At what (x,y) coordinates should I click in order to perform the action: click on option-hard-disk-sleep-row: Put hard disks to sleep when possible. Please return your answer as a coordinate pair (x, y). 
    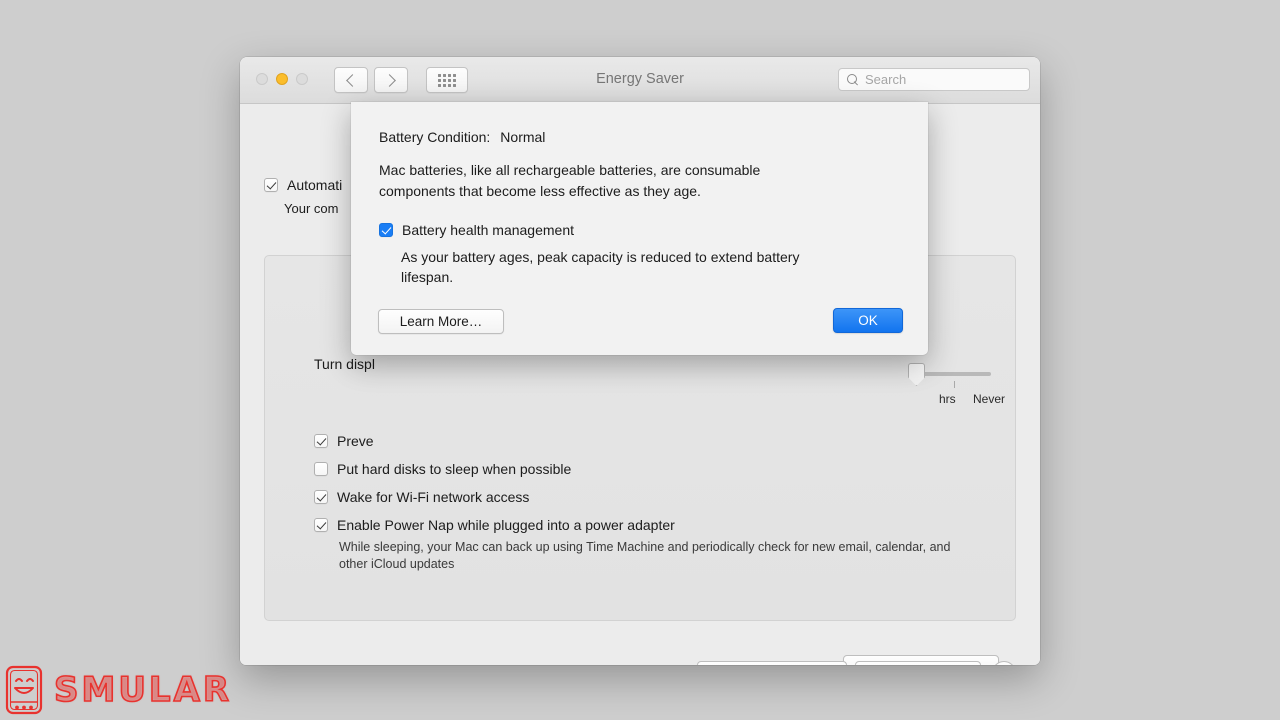
    Looking at the image, I should click on (494, 469).